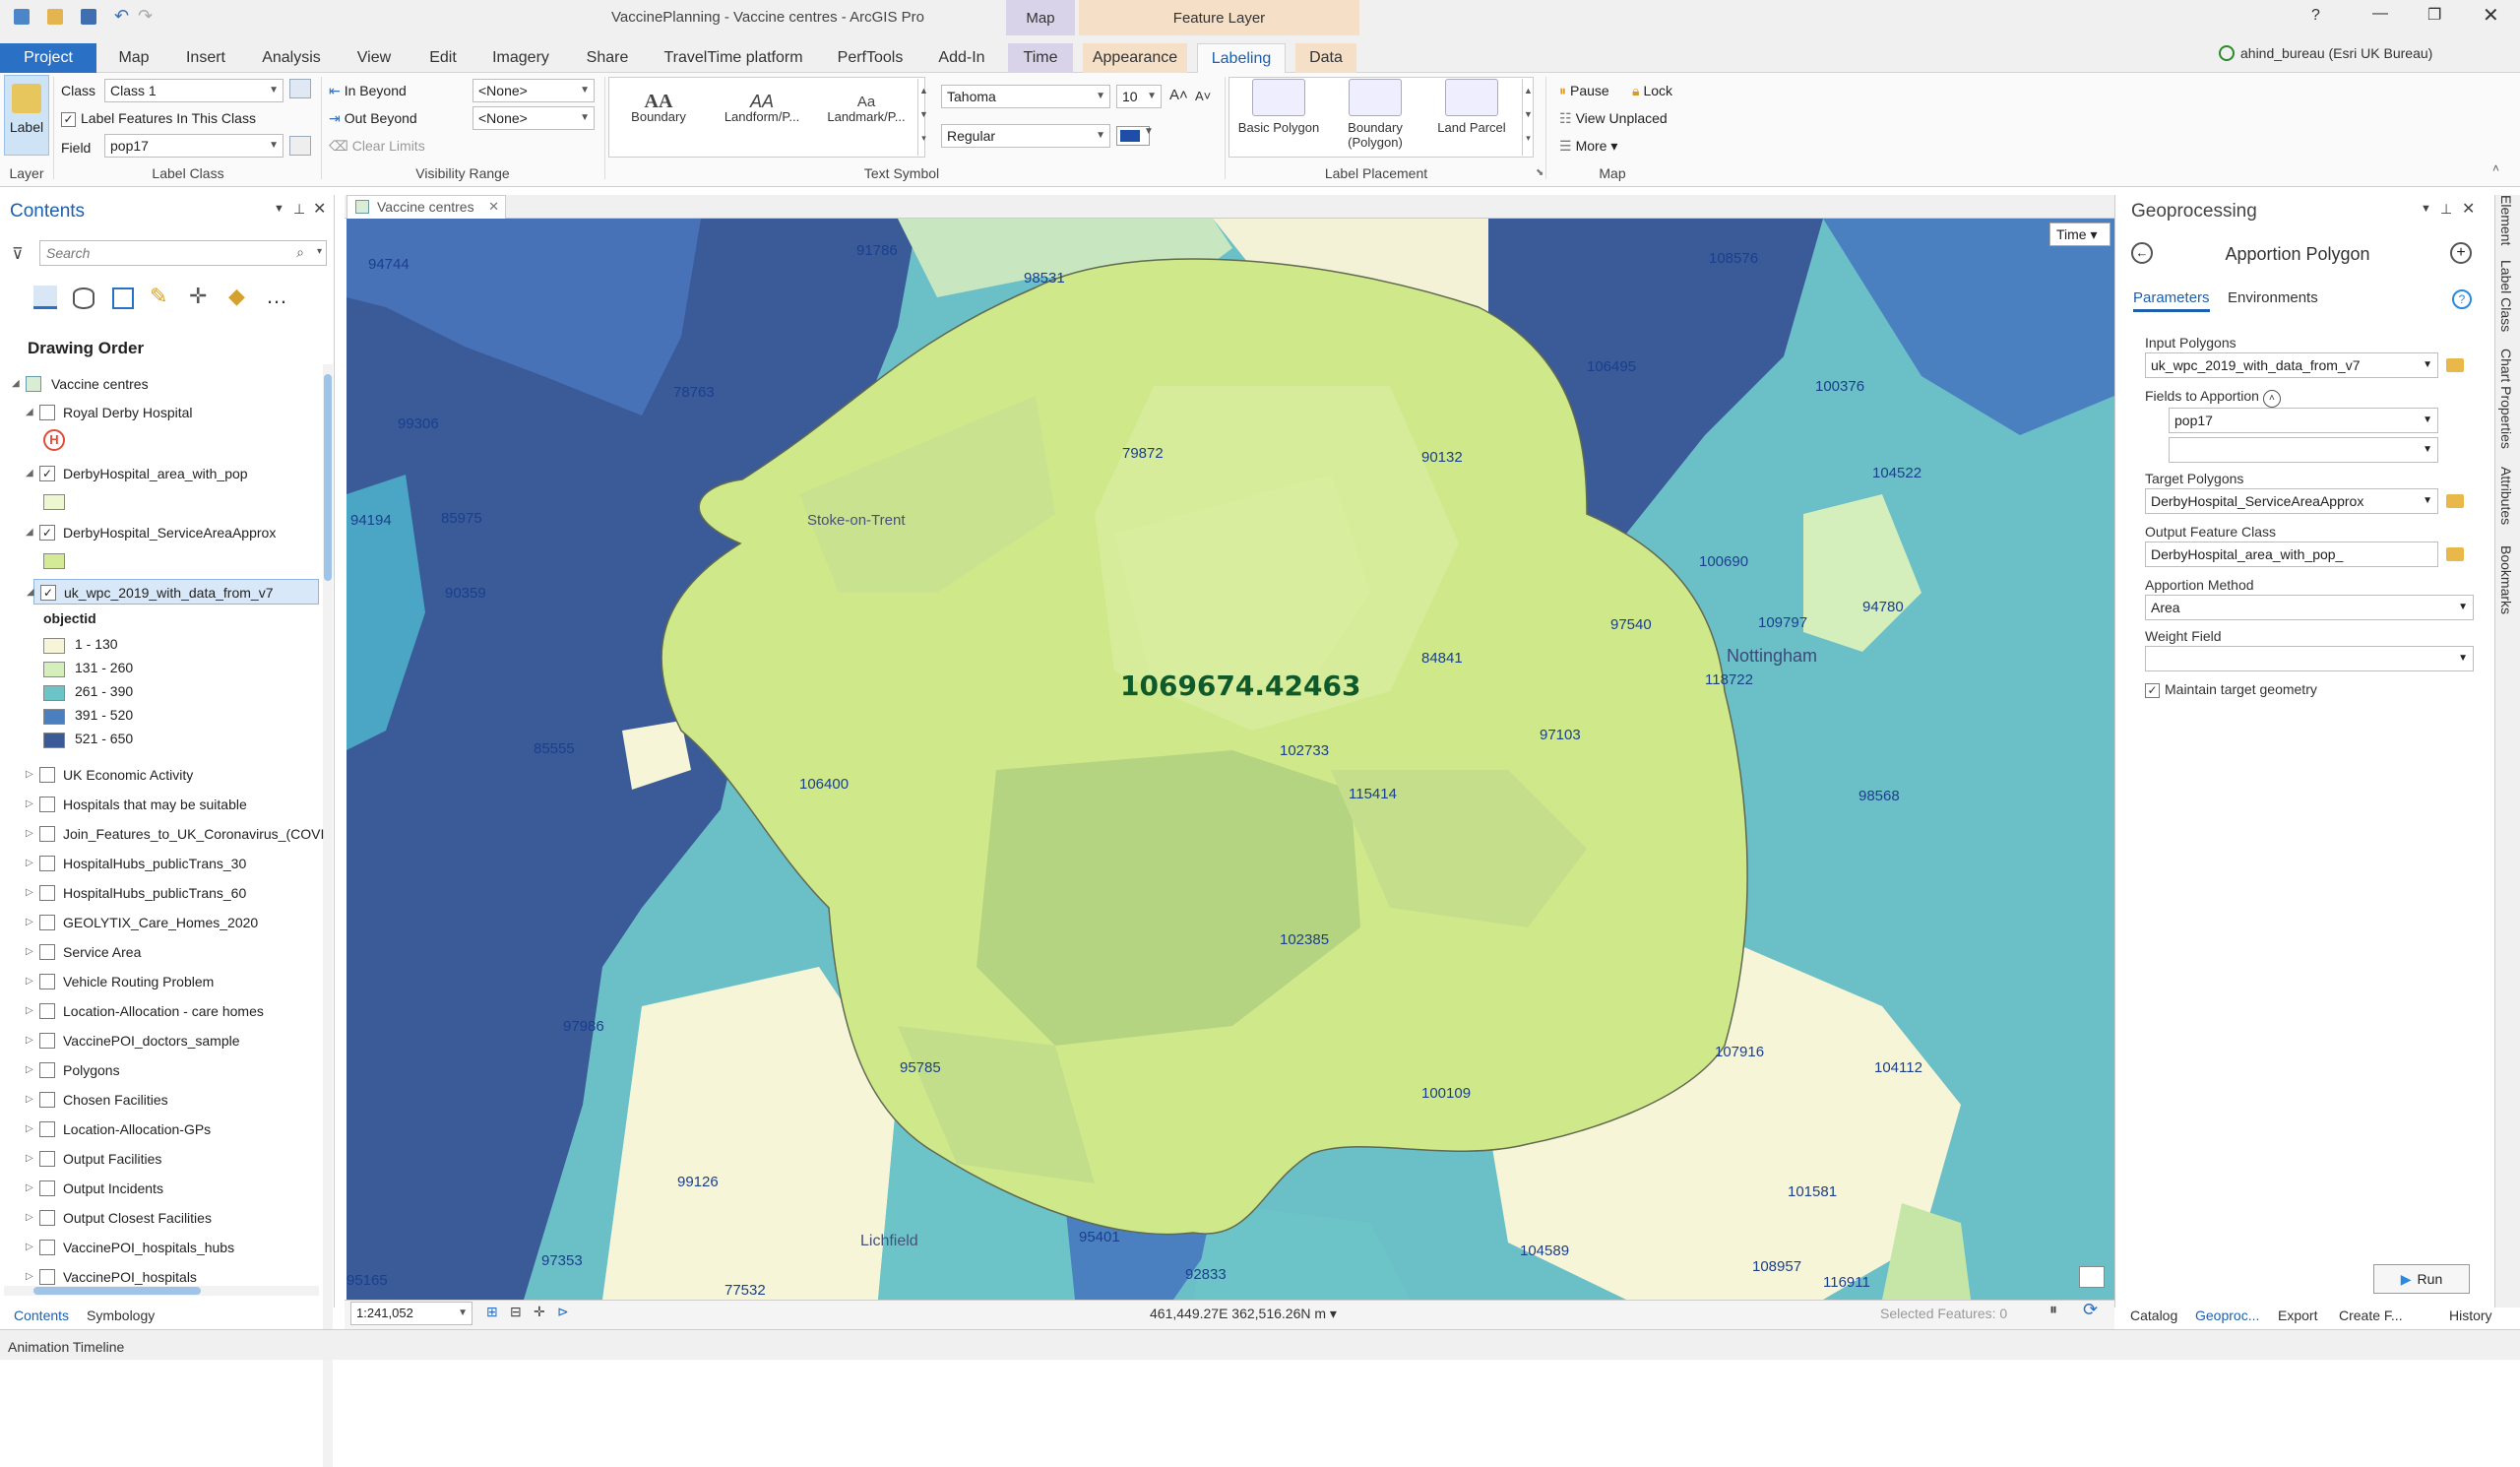  Describe the element at coordinates (123, 298) in the screenshot. I see `list-by-selection-icon` at that location.